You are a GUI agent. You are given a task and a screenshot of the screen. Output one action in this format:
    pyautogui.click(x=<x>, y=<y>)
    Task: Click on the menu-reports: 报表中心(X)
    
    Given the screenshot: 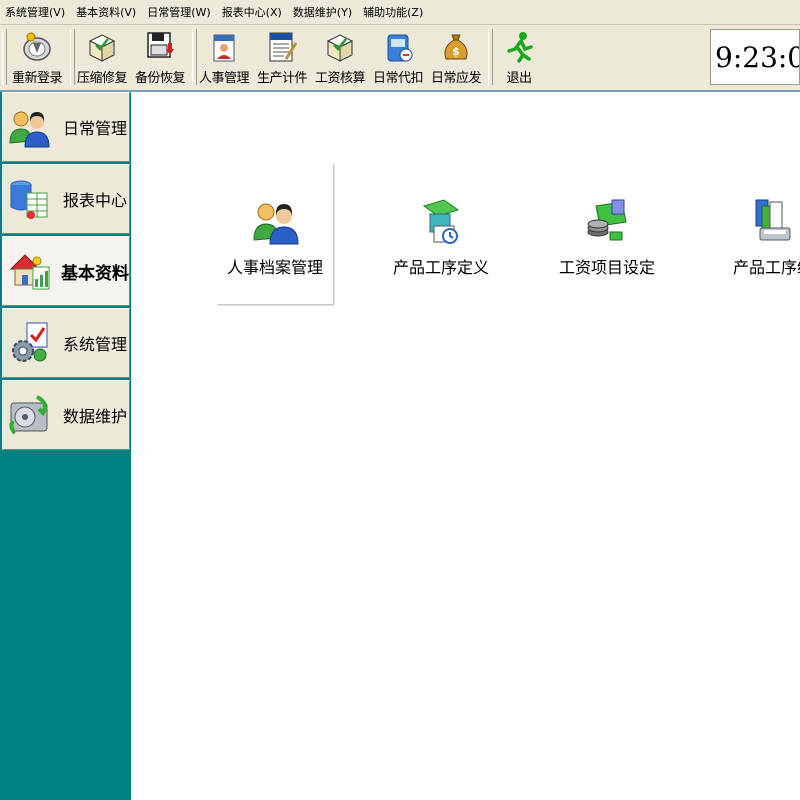 What is the action you would take?
    pyautogui.click(x=252, y=12)
    